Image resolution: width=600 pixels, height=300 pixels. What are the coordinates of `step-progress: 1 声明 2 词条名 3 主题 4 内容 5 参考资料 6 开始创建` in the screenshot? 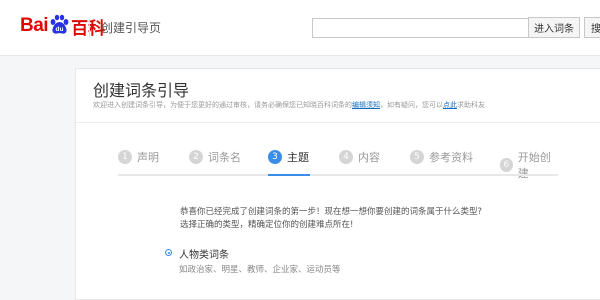 It's located at (338, 165).